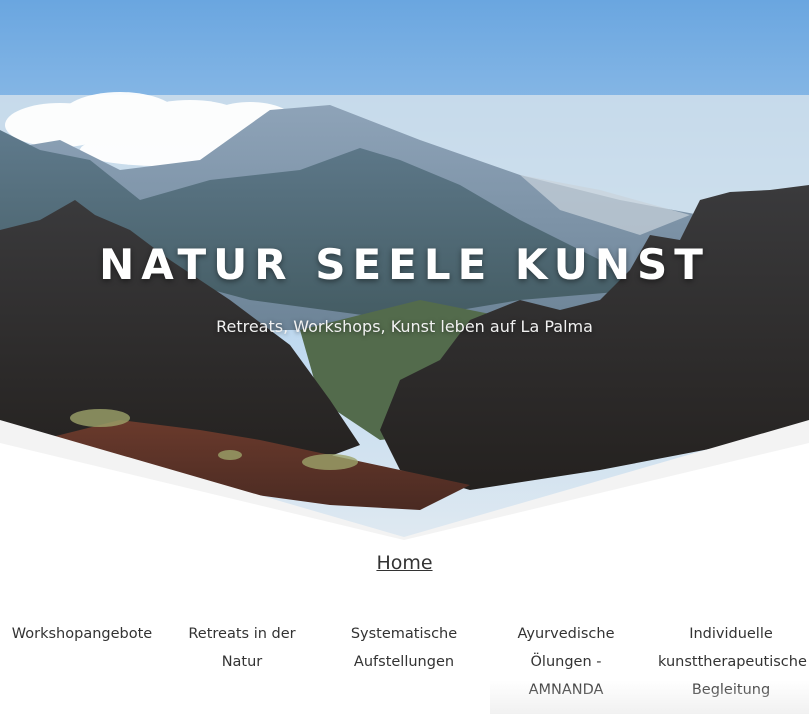 Image resolution: width=809 pixels, height=714 pixels. What do you see at coordinates (566, 662) in the screenshot?
I see `nav-item-oelungen: Ayurvedische Ölungen - AMNANDA` at bounding box center [566, 662].